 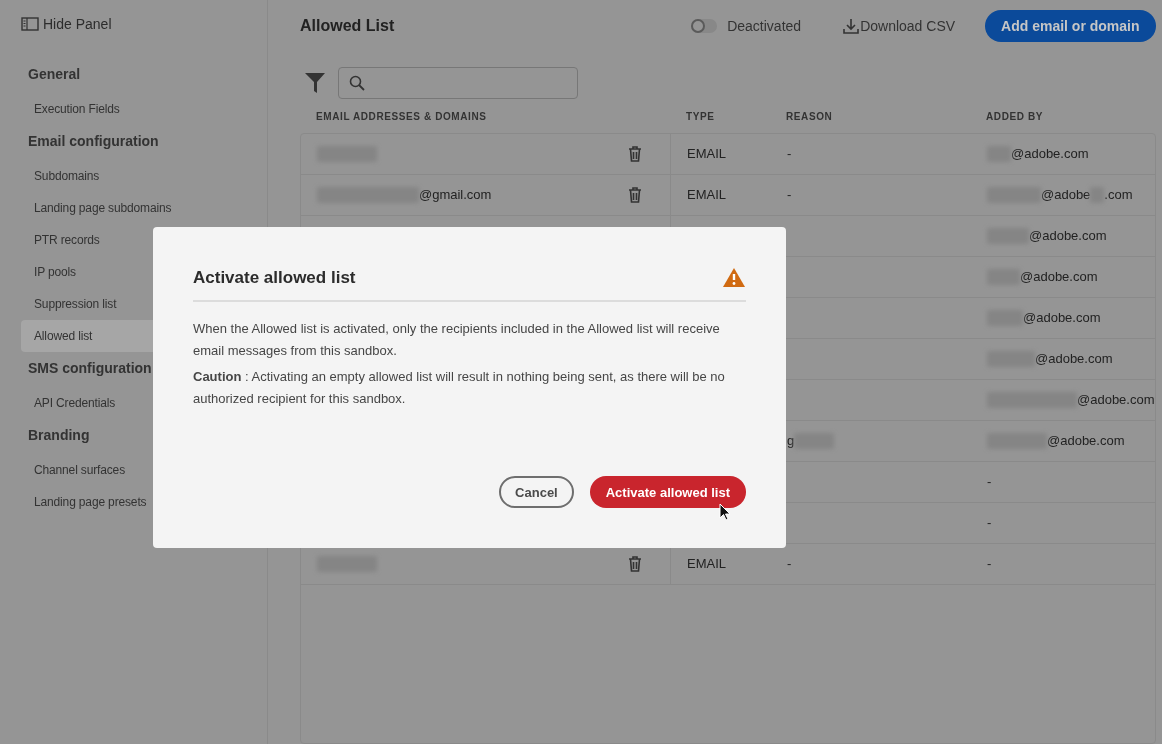 I want to click on sidebar-section-title: Email configuration, so click(x=93, y=141).